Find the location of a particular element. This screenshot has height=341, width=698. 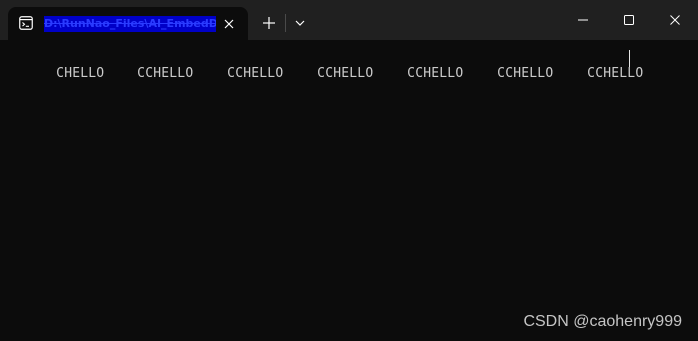

plus-icon is located at coordinates (269, 23).